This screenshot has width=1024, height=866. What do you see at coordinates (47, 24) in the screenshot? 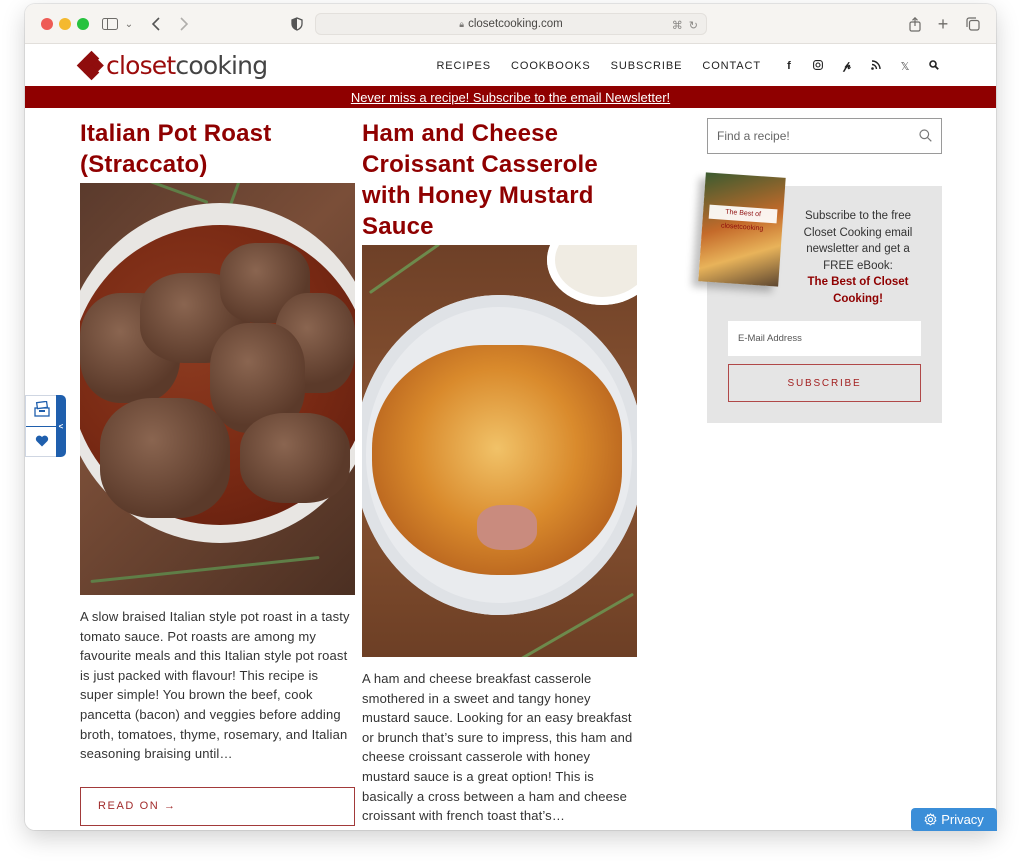
I see `close-window-button` at bounding box center [47, 24].